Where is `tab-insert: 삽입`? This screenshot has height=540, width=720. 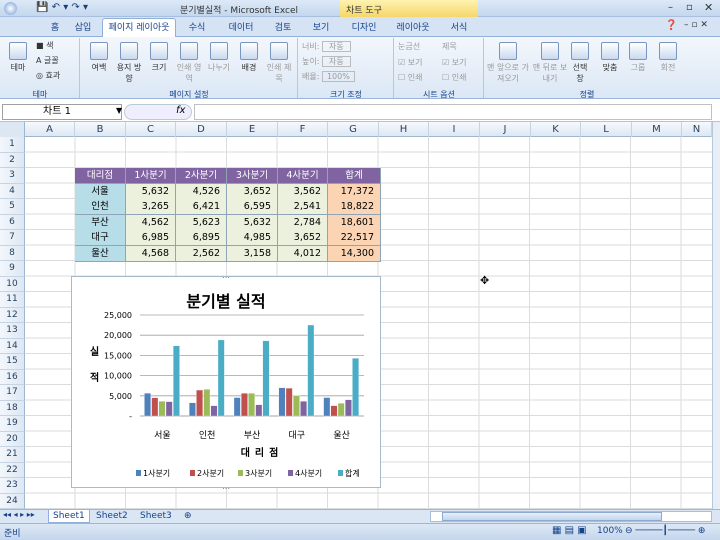 tab-insert: 삽입 is located at coordinates (83, 28).